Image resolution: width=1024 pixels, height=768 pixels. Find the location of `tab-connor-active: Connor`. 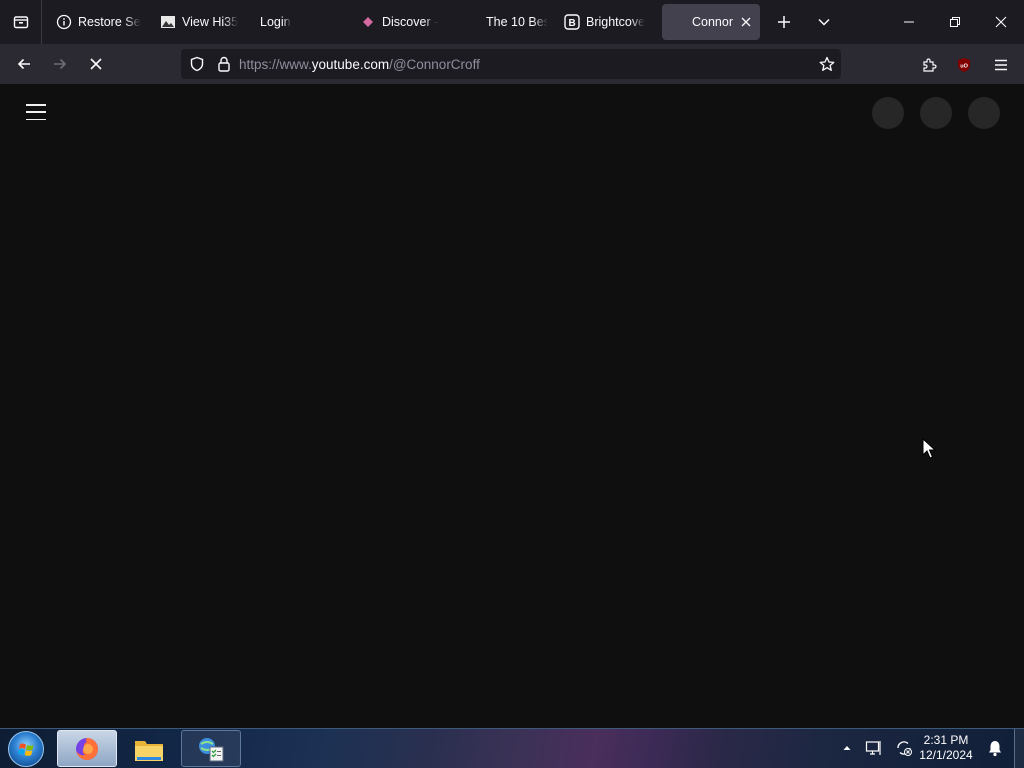

tab-connor-active: Connor is located at coordinates (711, 22).